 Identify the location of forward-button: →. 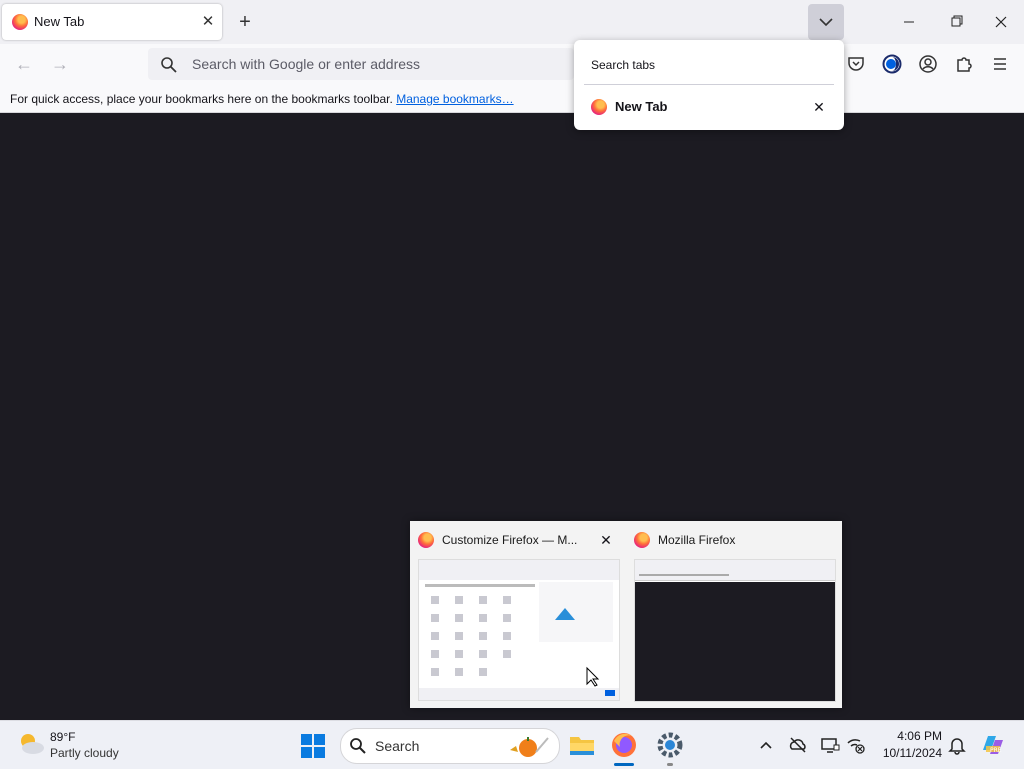
(60, 64).